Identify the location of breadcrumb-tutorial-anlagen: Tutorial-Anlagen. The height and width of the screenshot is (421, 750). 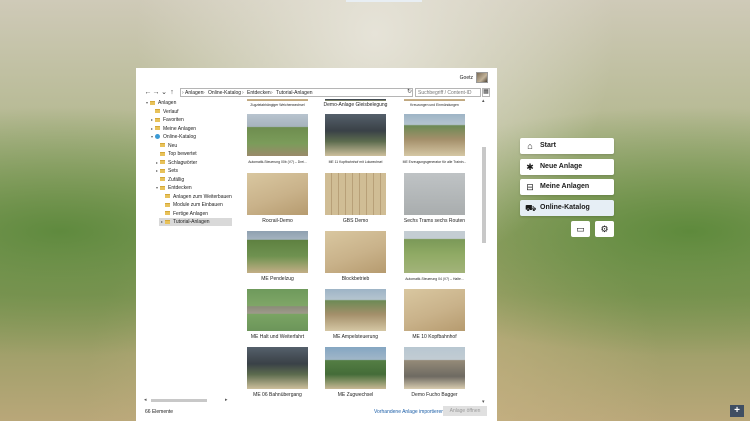
(294, 93).